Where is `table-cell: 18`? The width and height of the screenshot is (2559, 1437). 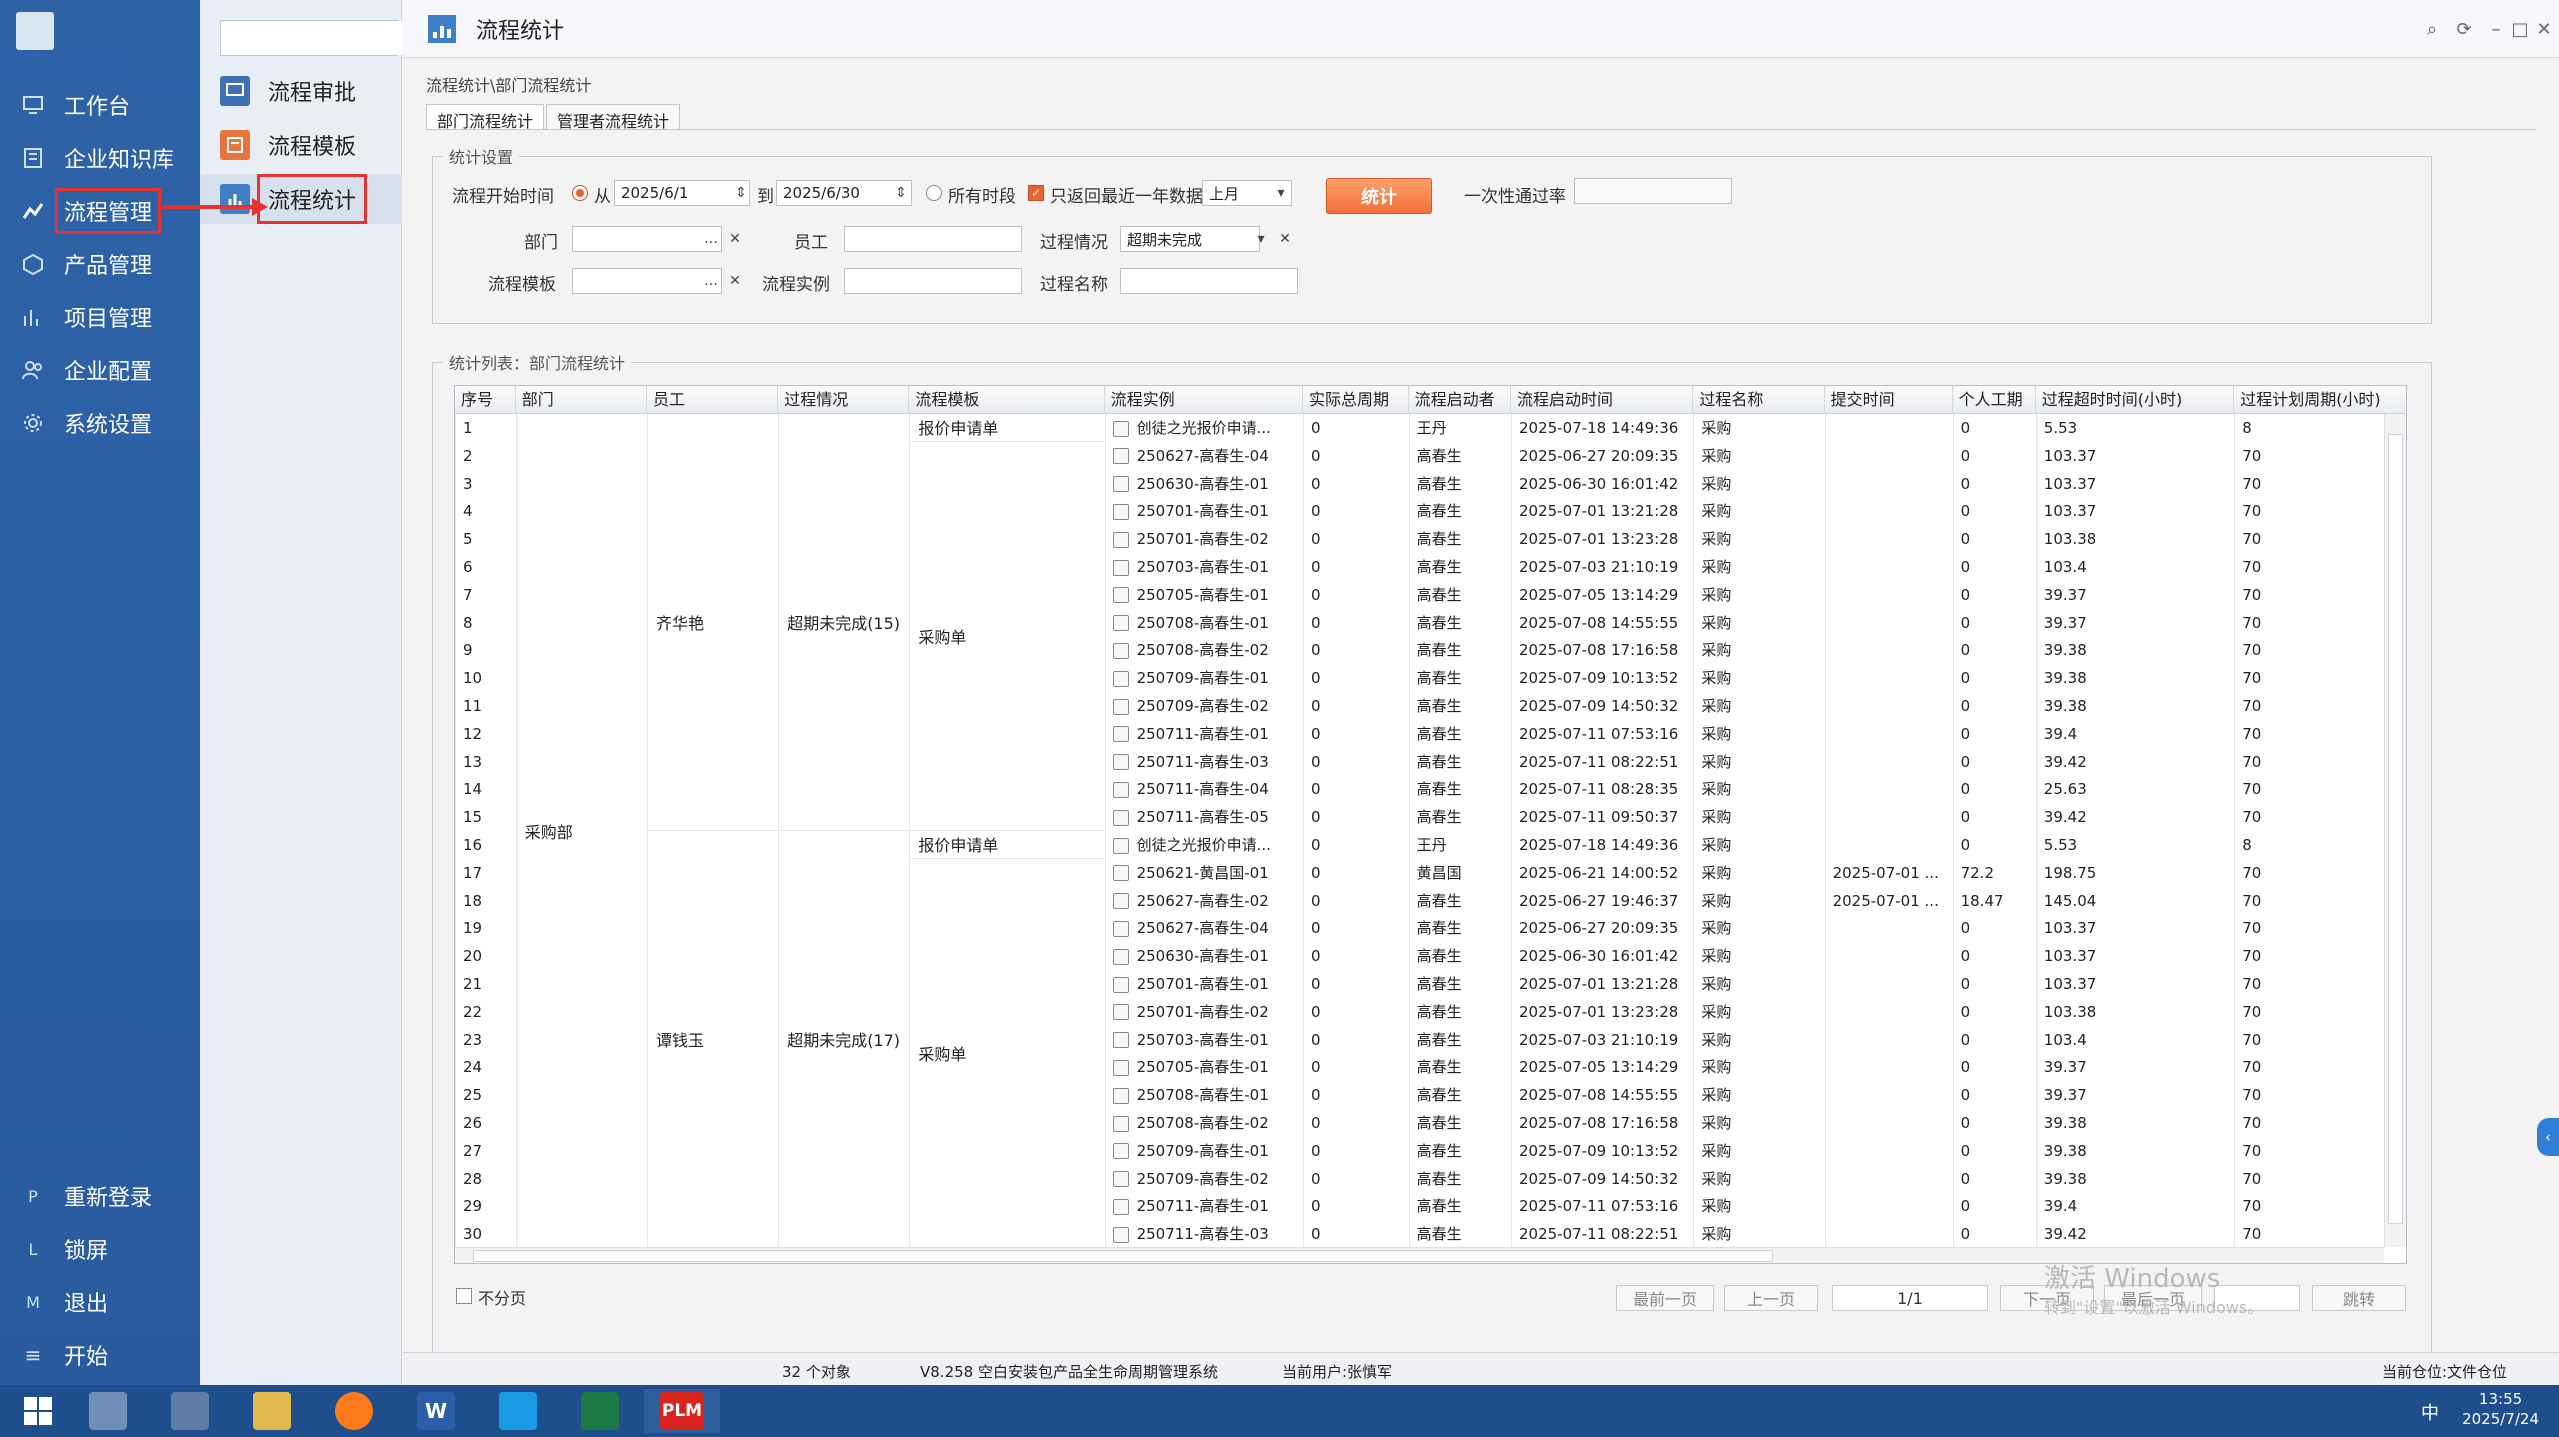 table-cell: 18 is located at coordinates (473, 900).